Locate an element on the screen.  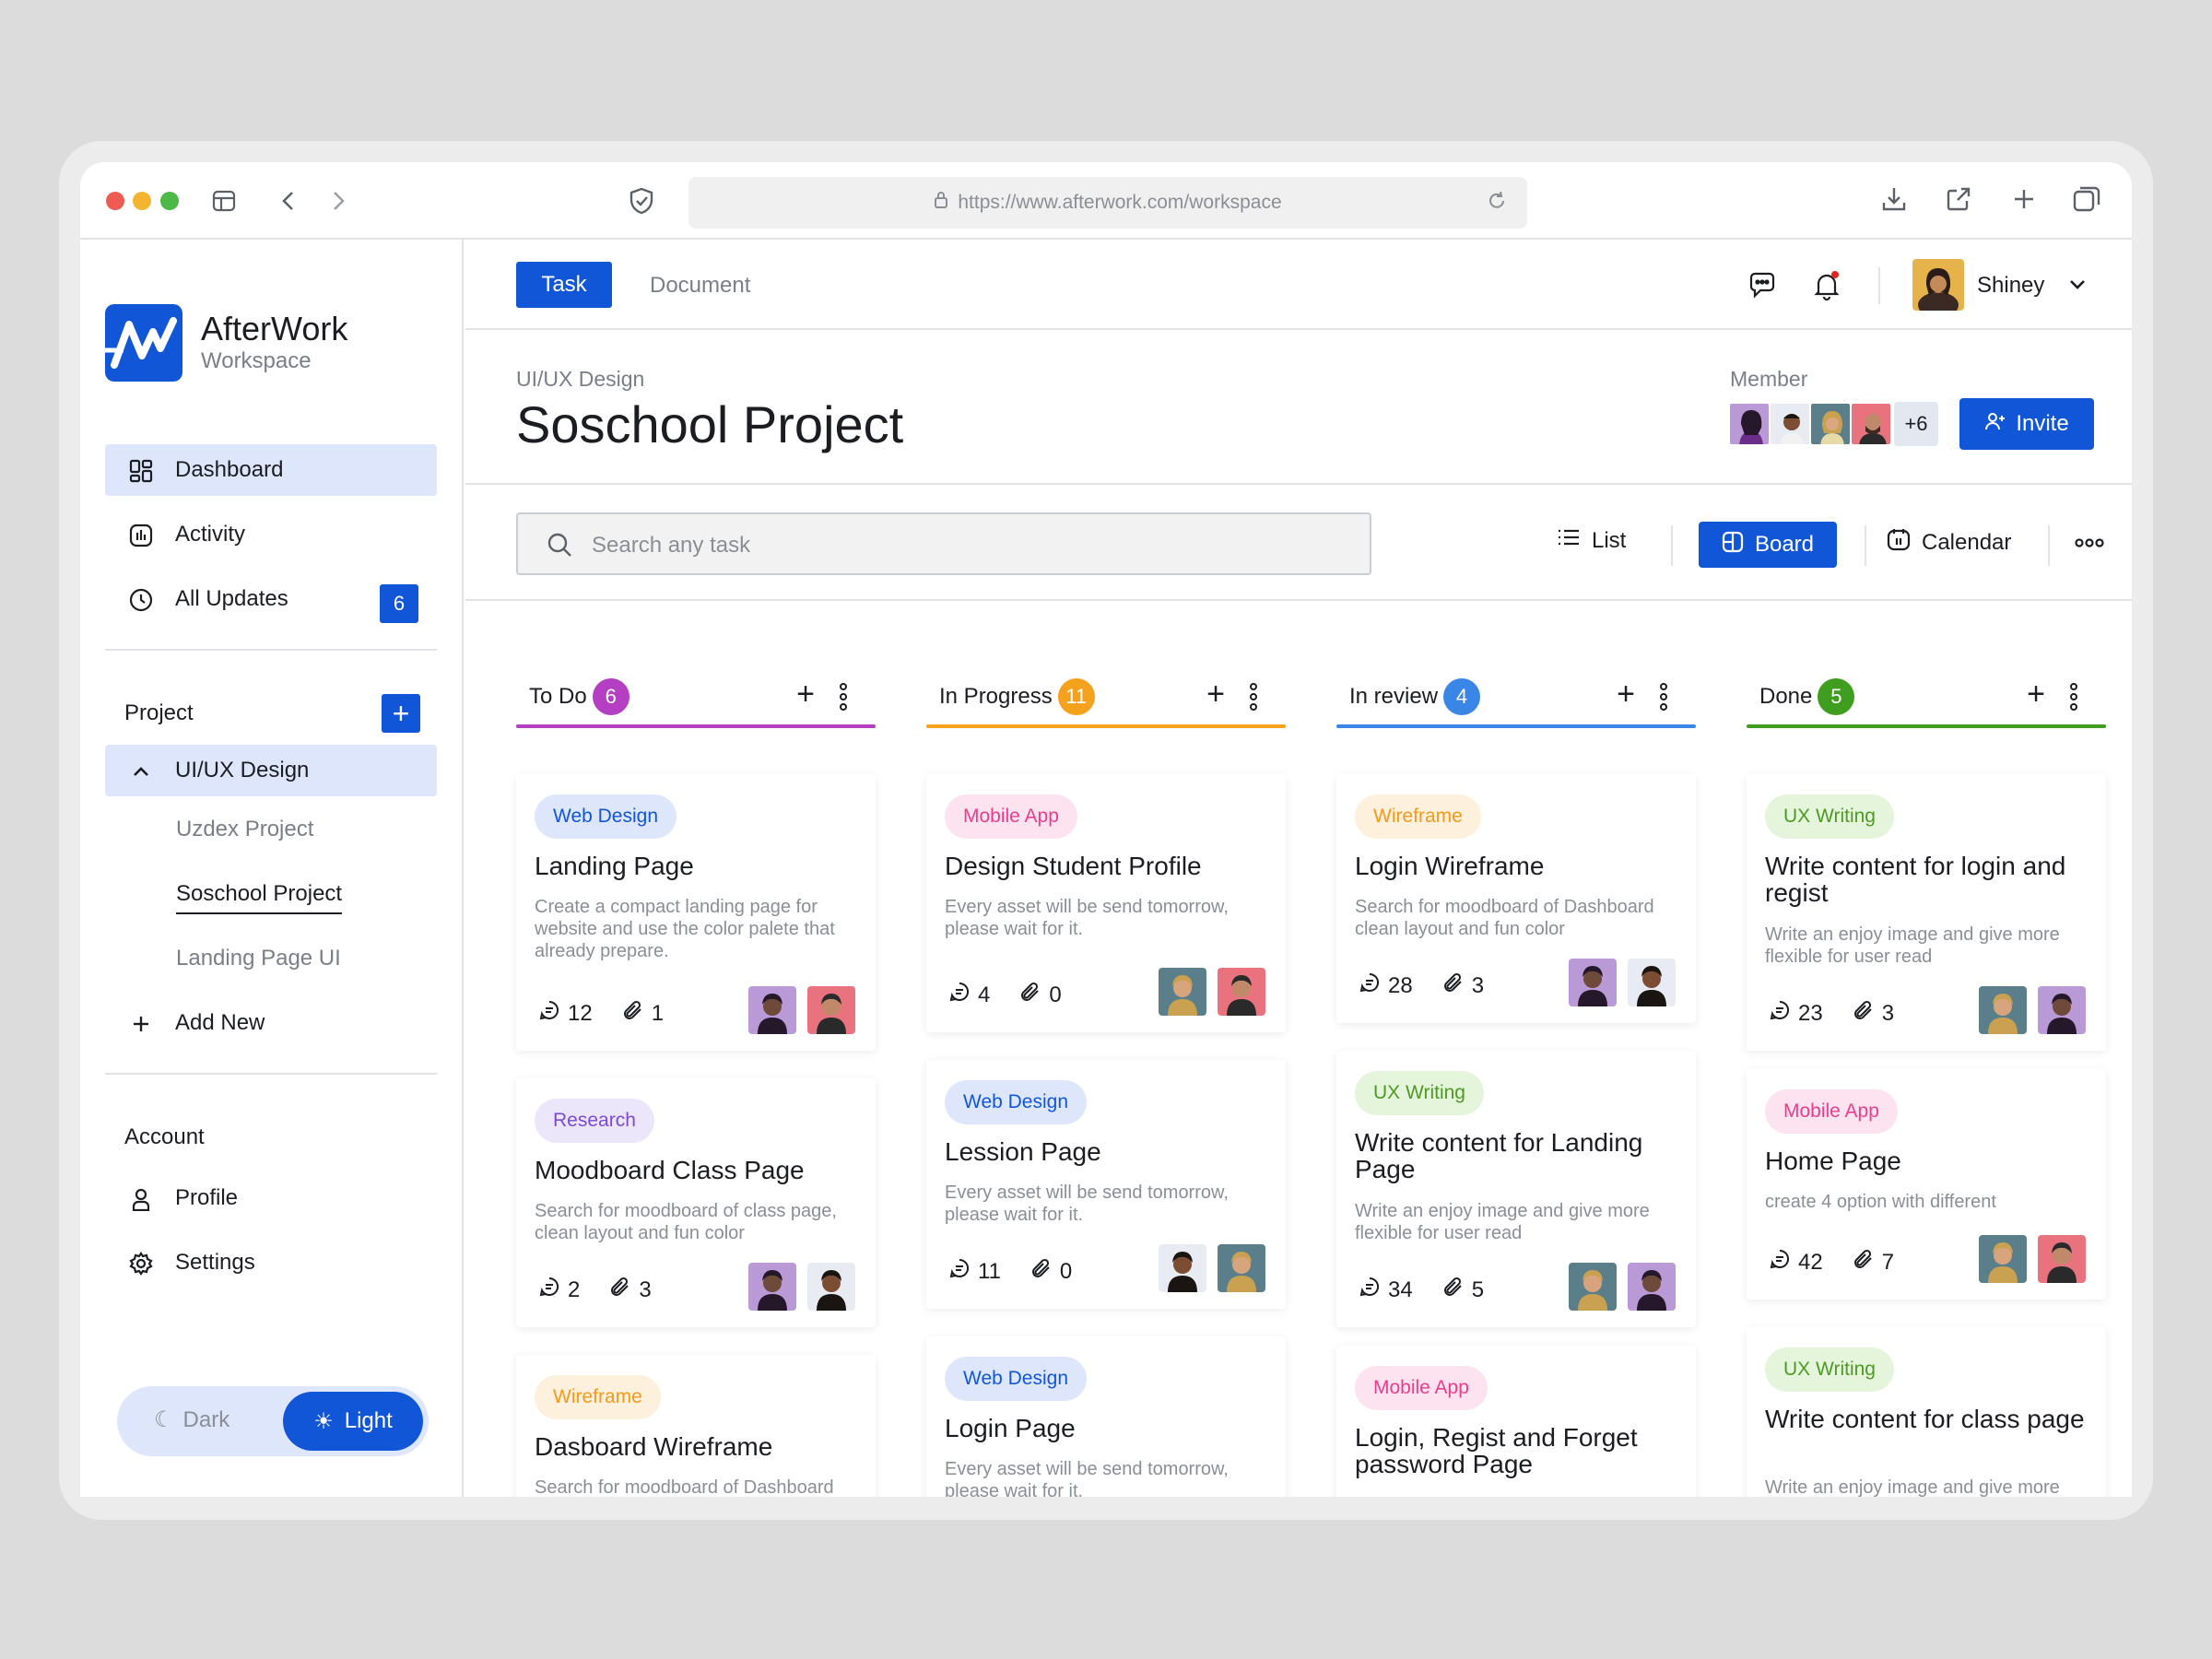
subproject-soschool: Soschool Project is located at coordinates (259, 897).